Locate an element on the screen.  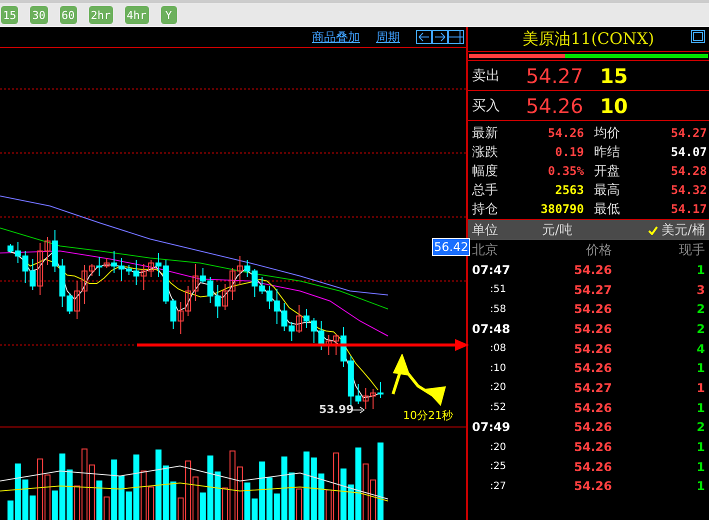
sell-label: 卖出 is located at coordinates (486, 75).